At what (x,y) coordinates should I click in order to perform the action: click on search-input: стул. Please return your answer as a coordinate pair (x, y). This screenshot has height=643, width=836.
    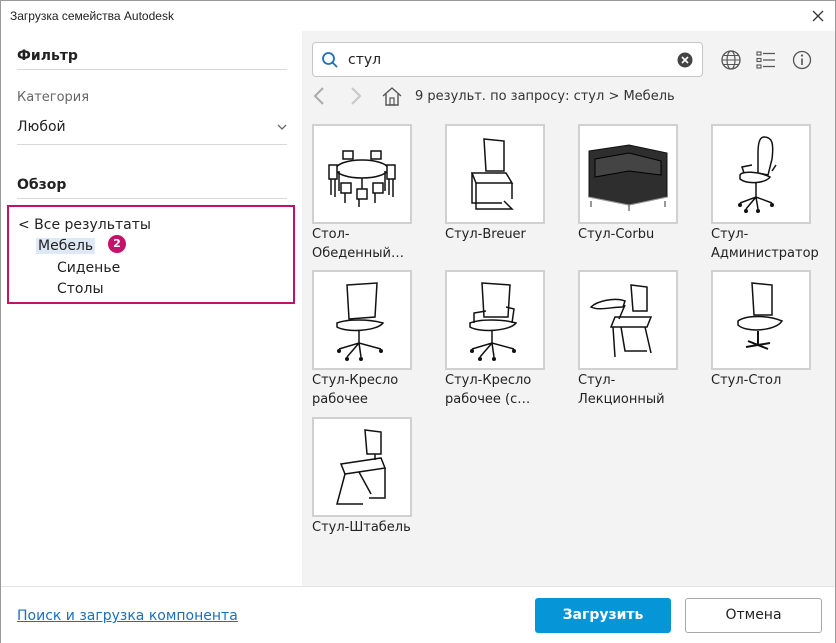
    Looking at the image, I should click on (507, 59).